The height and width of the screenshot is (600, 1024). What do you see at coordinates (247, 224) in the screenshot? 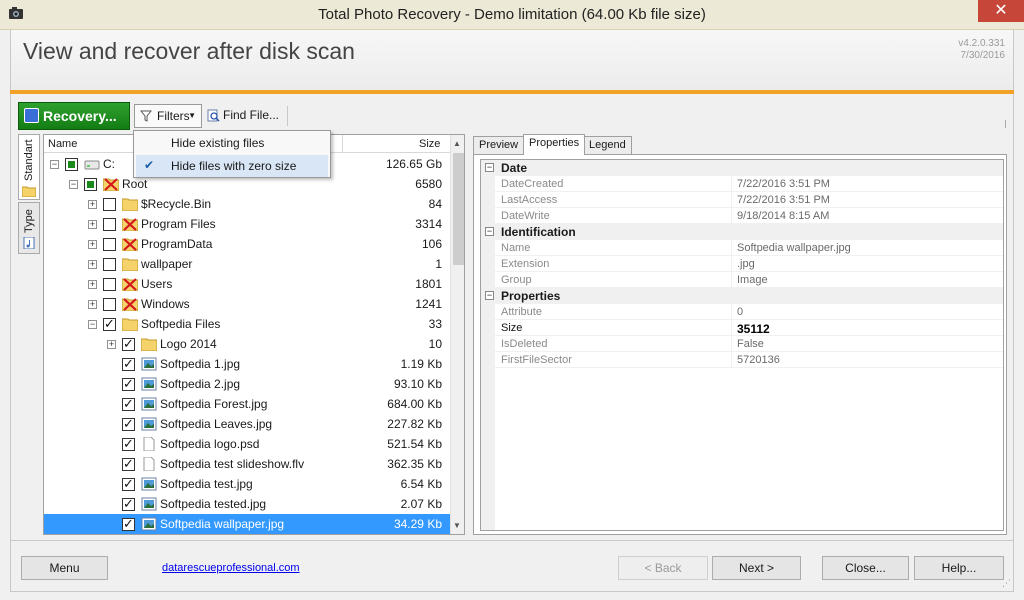
I see `tree-row: + Program Files 3314` at bounding box center [247, 224].